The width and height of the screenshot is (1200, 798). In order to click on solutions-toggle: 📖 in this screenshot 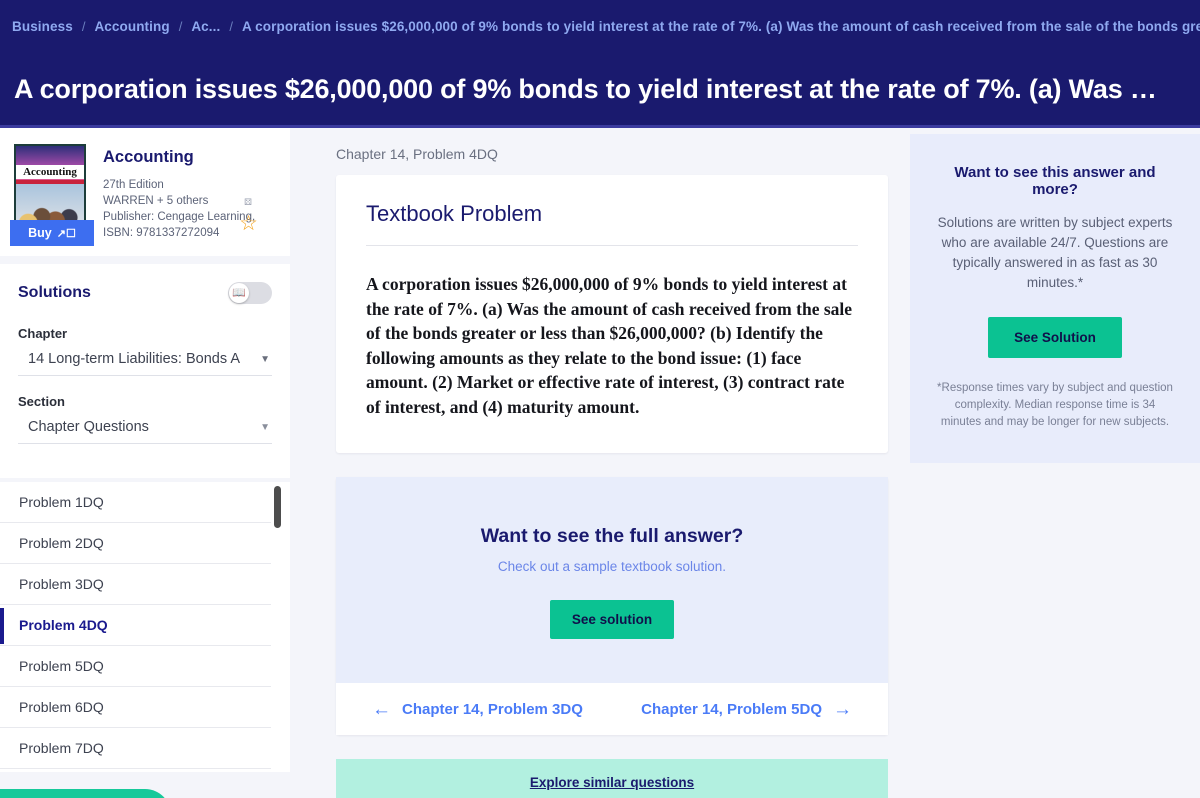, I will do `click(250, 293)`.